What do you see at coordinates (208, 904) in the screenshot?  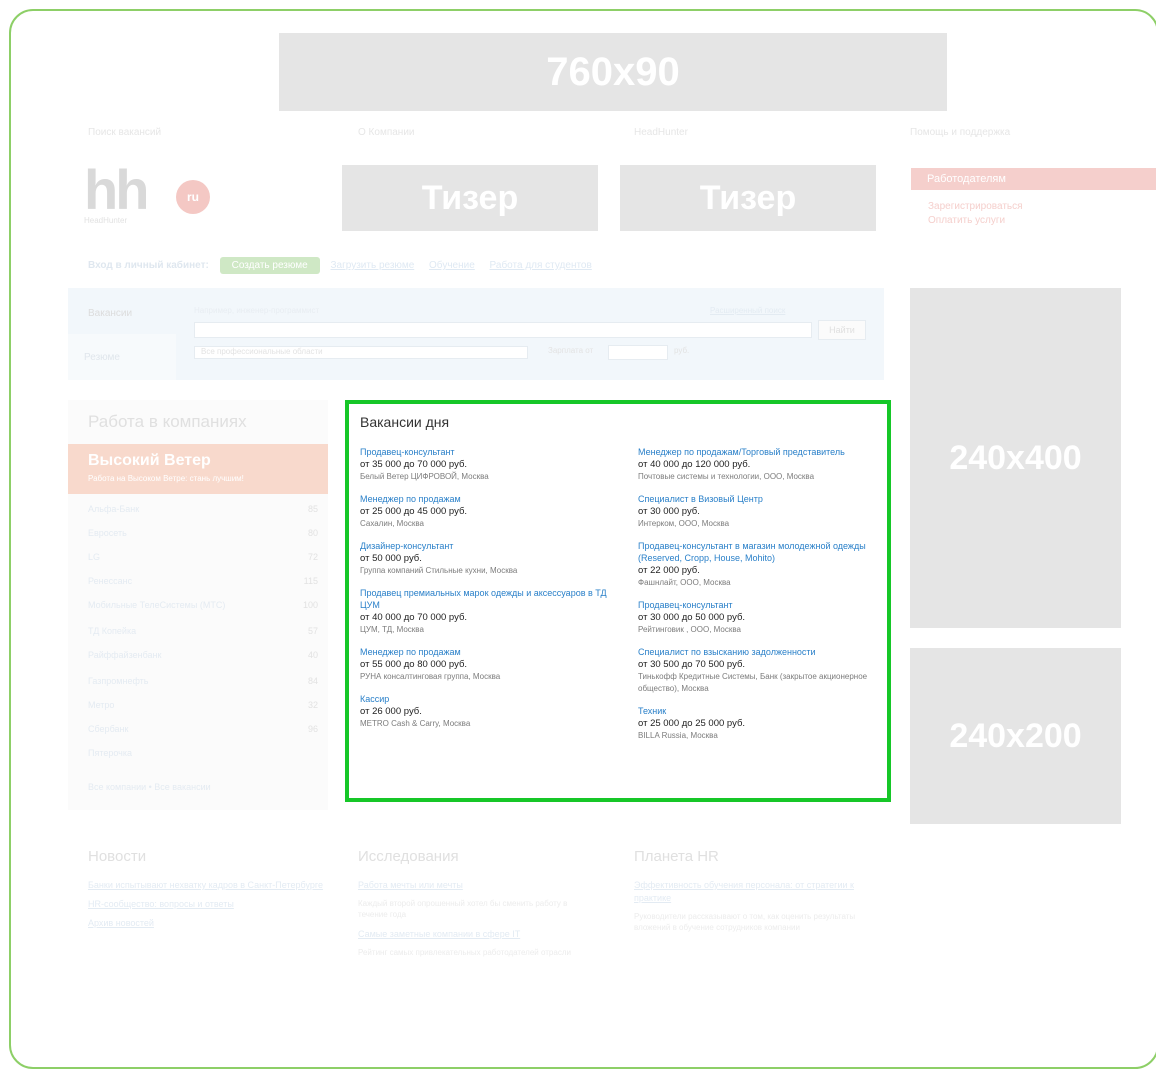 I see `news-link: HR-сообщество: вопросы и ответы` at bounding box center [208, 904].